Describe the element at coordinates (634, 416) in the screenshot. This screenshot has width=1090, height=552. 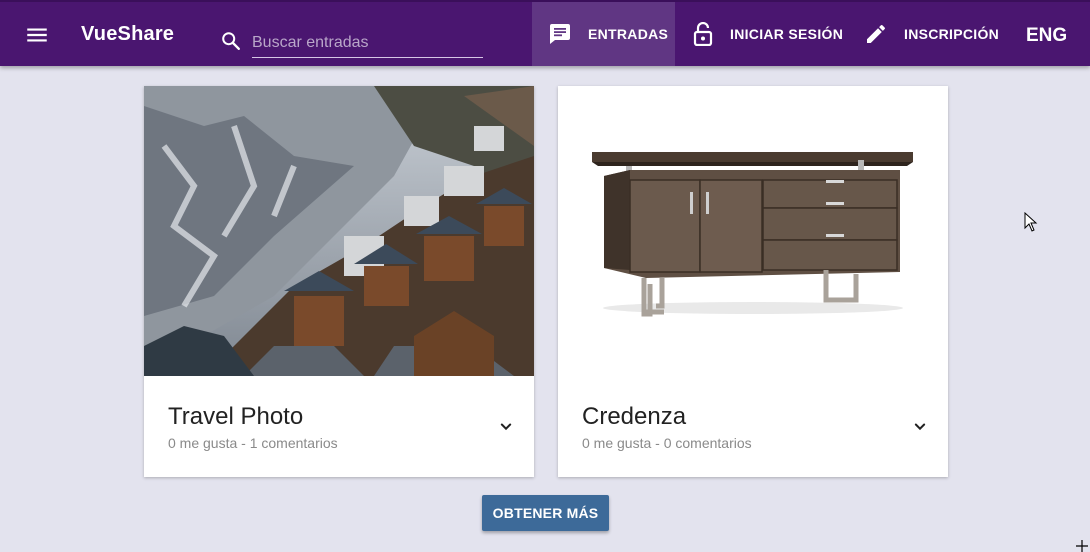
I see `post-title: Credenza` at that location.